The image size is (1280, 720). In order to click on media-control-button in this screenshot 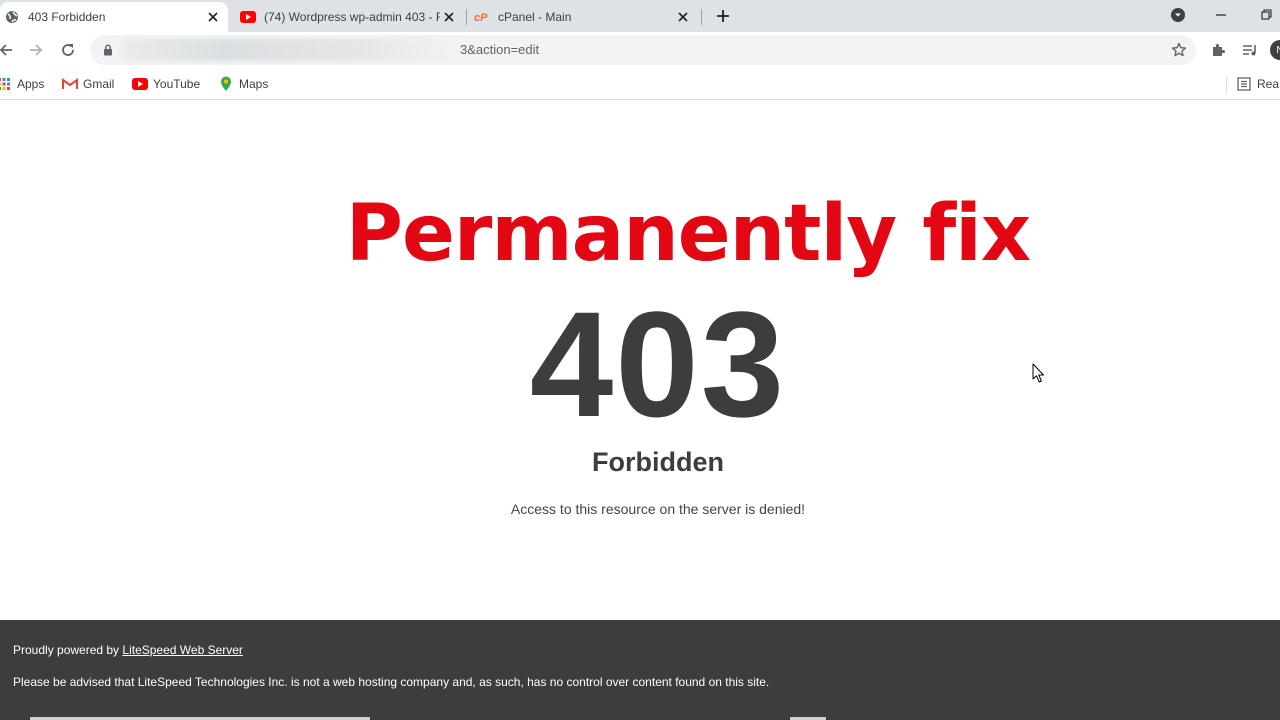, I will do `click(1250, 50)`.